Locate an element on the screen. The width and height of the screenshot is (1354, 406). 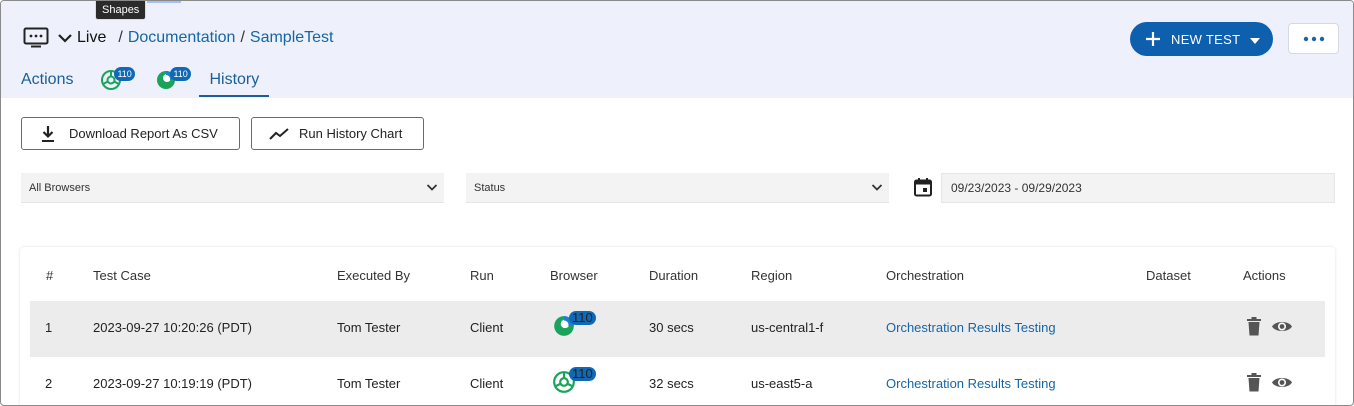
column-header-dataset: Dataset is located at coordinates (1168, 275).